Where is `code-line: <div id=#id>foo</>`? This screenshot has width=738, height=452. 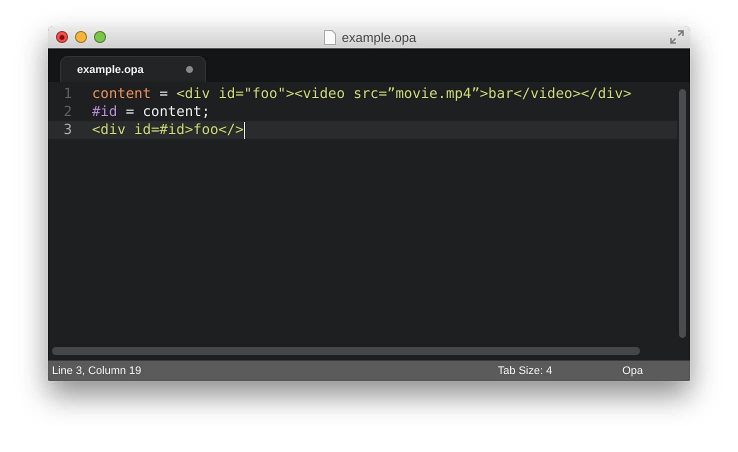
code-line: <div id=#id>foo</> is located at coordinates (168, 130).